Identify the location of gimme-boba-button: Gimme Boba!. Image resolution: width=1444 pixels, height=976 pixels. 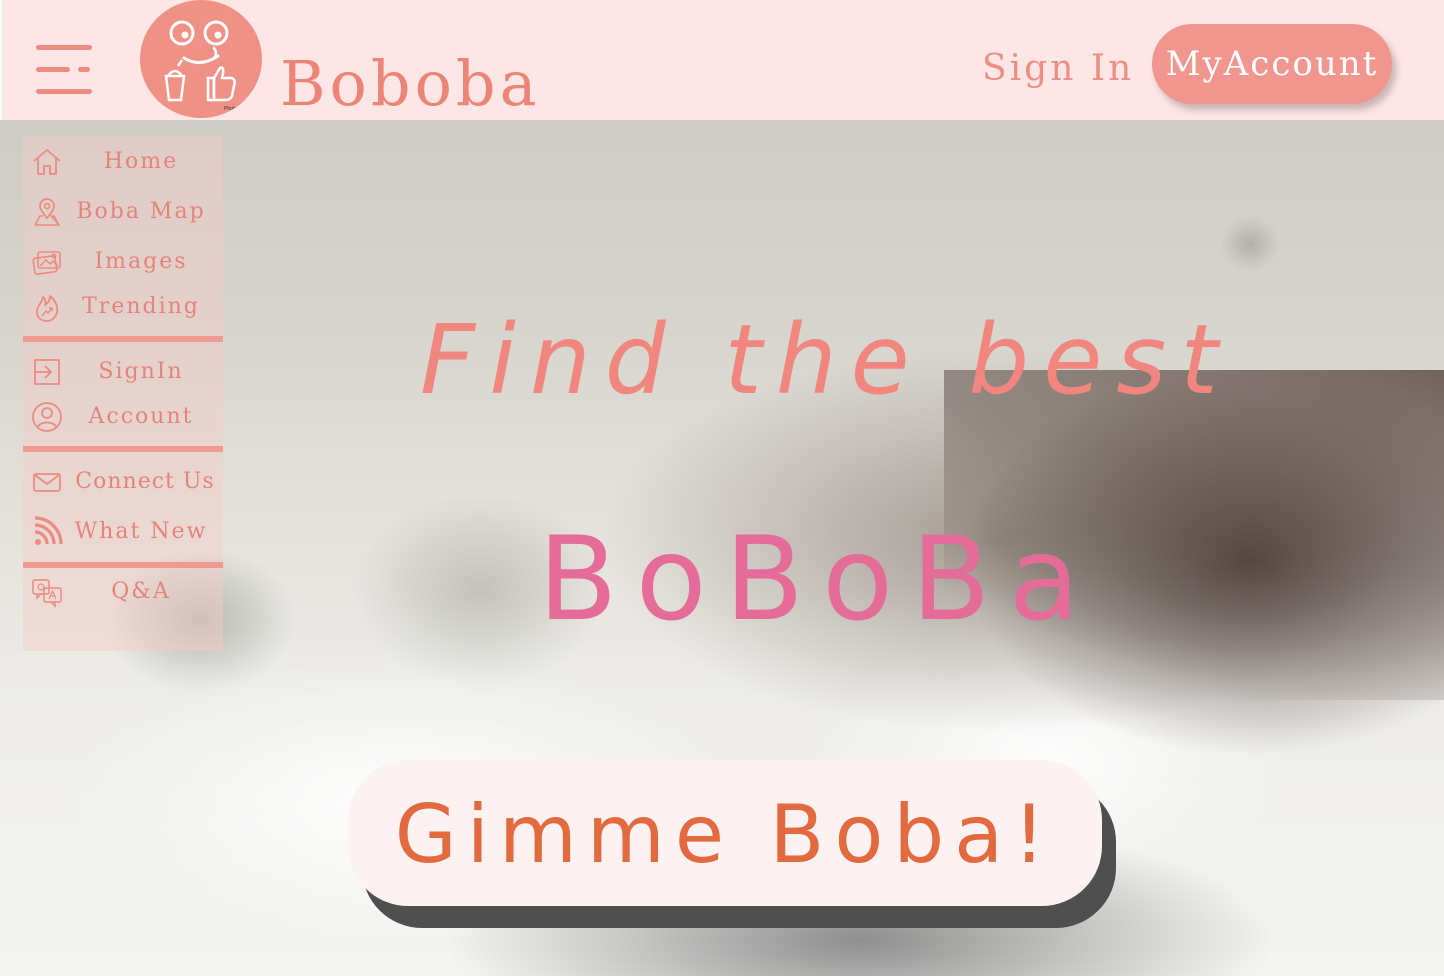
(725, 833).